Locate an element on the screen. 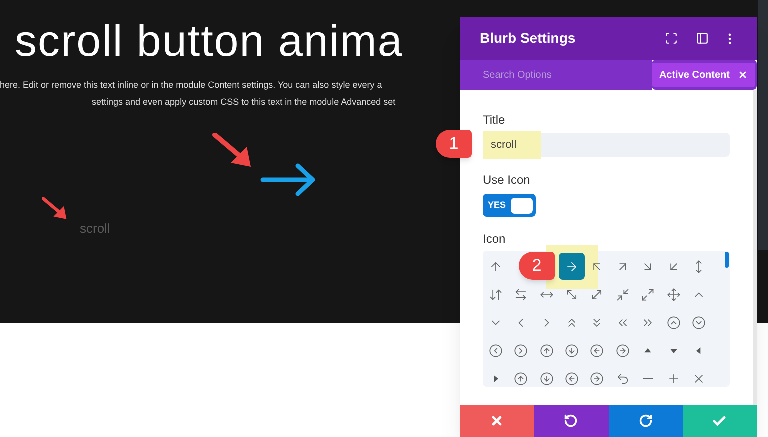 The image size is (768, 437). blurb-title: scroll is located at coordinates (95, 229).